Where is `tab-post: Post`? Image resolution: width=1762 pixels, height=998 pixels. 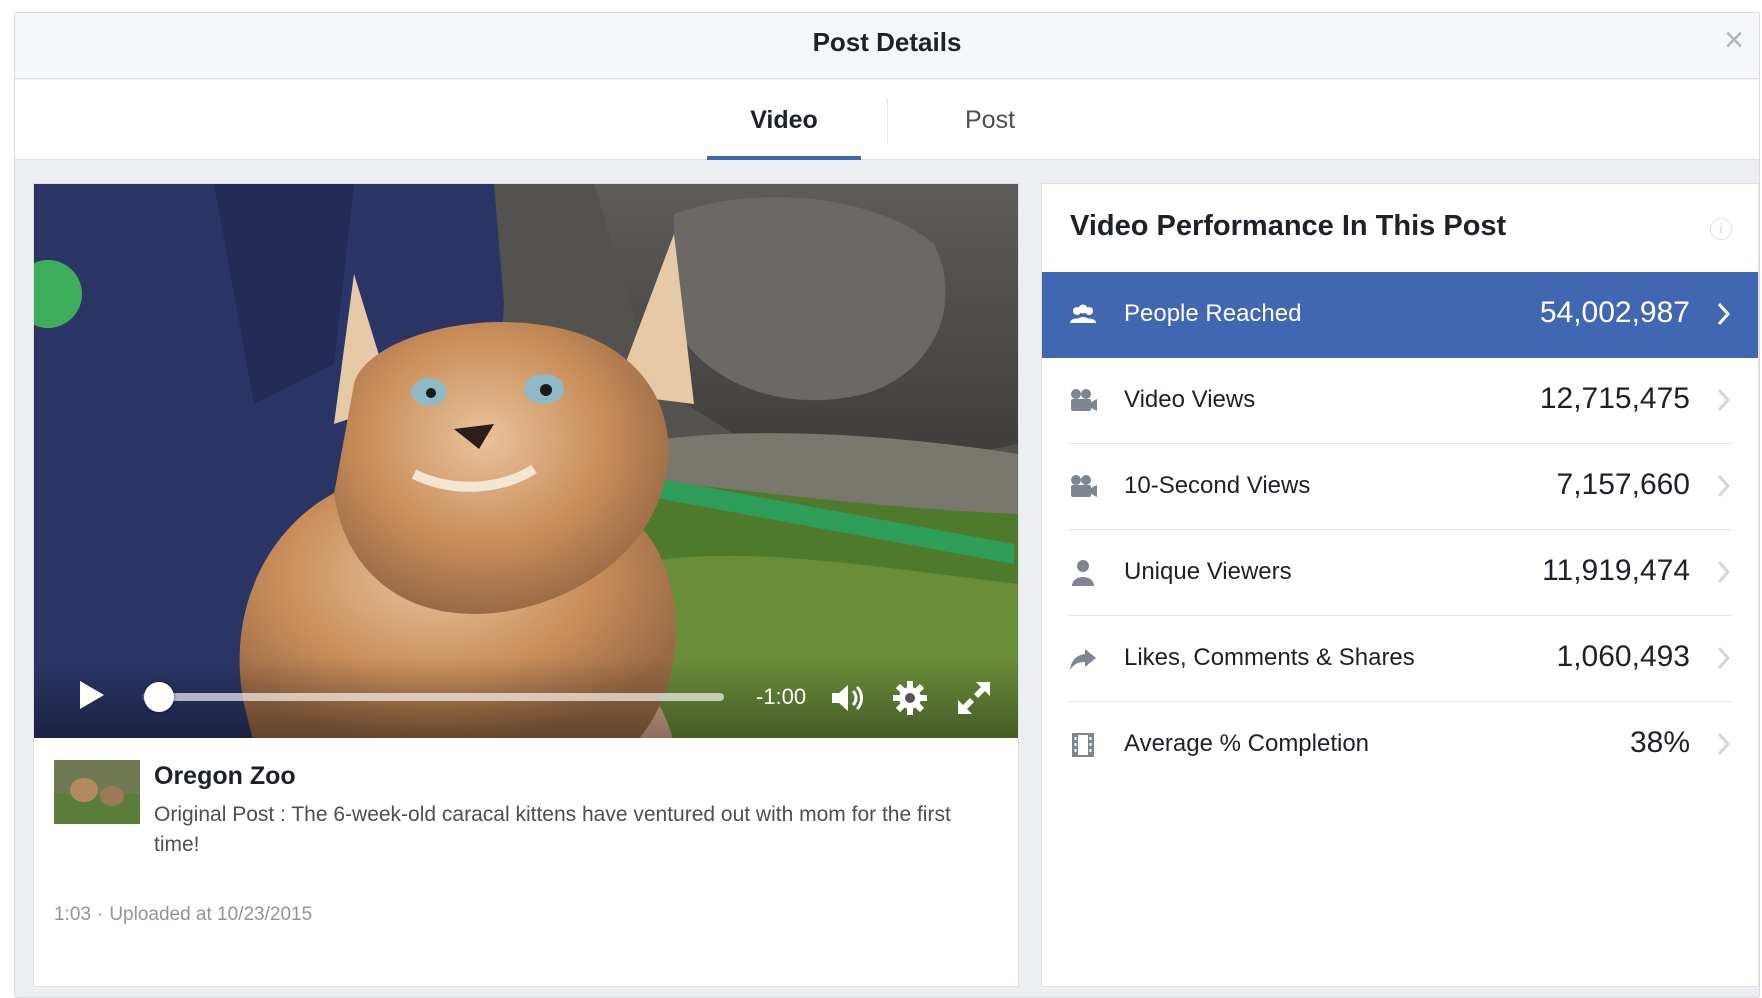
tab-post: Post is located at coordinates (990, 120).